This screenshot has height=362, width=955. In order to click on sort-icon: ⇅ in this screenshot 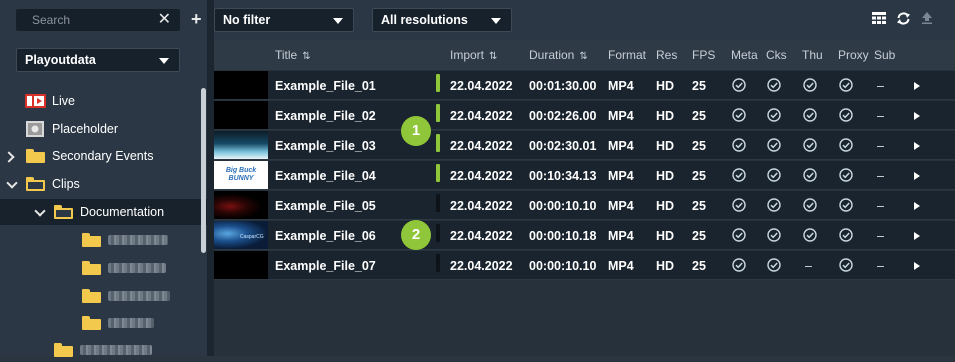, I will do `click(583, 56)`.